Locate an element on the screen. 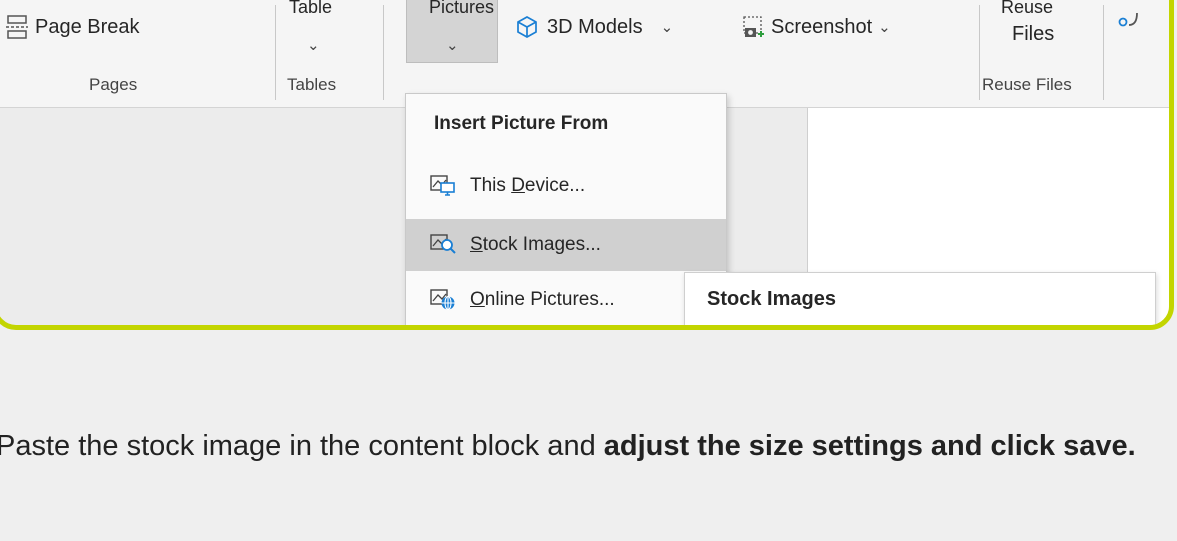 The height and width of the screenshot is (541, 1177). page-break-icon is located at coordinates (17, 27).